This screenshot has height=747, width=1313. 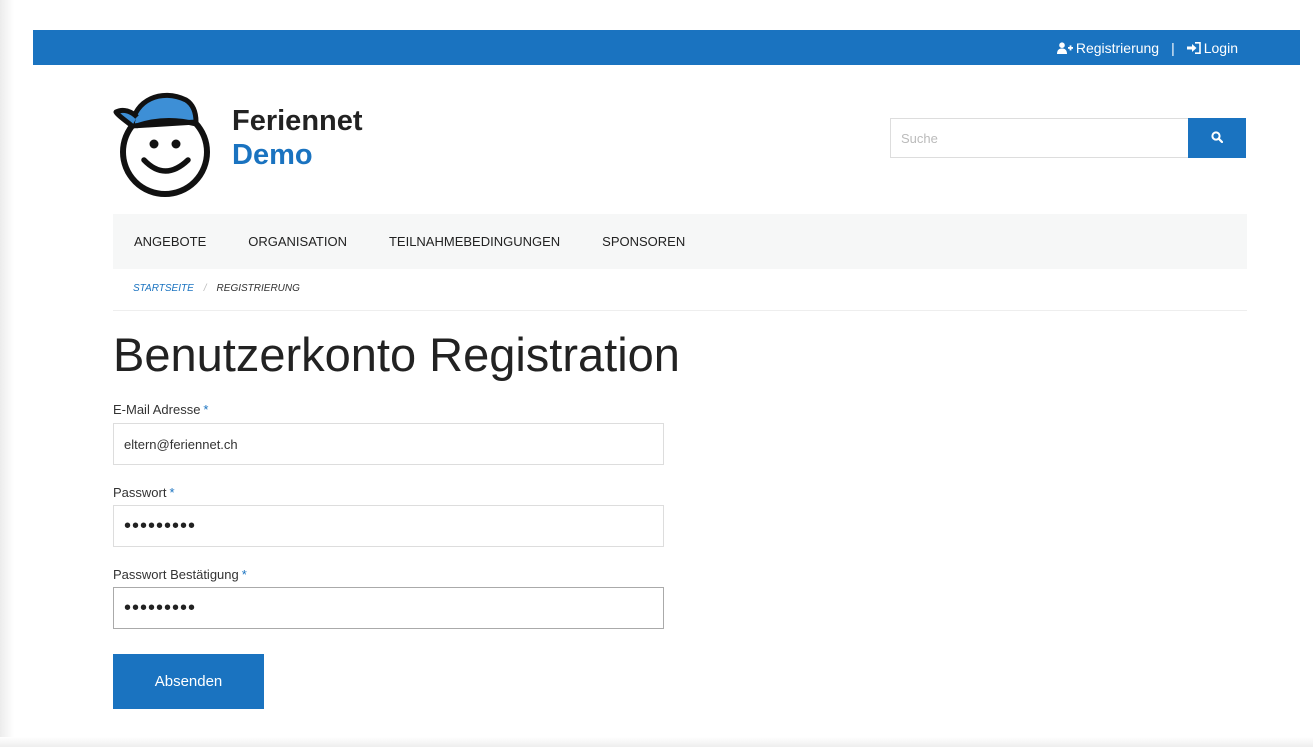 What do you see at coordinates (474, 241) in the screenshot?
I see `nav-item-teilnahmebedingungen: TEILNAHMEBEDINGUNGEN` at bounding box center [474, 241].